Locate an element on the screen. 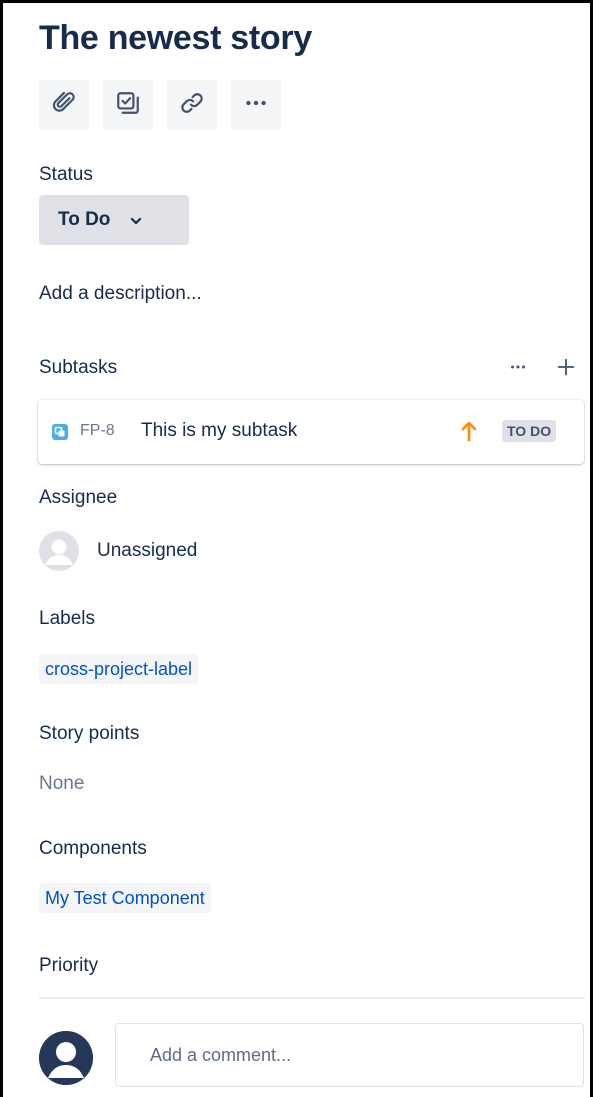 The width and height of the screenshot is (596, 1097). story-points-value: None is located at coordinates (61, 784).